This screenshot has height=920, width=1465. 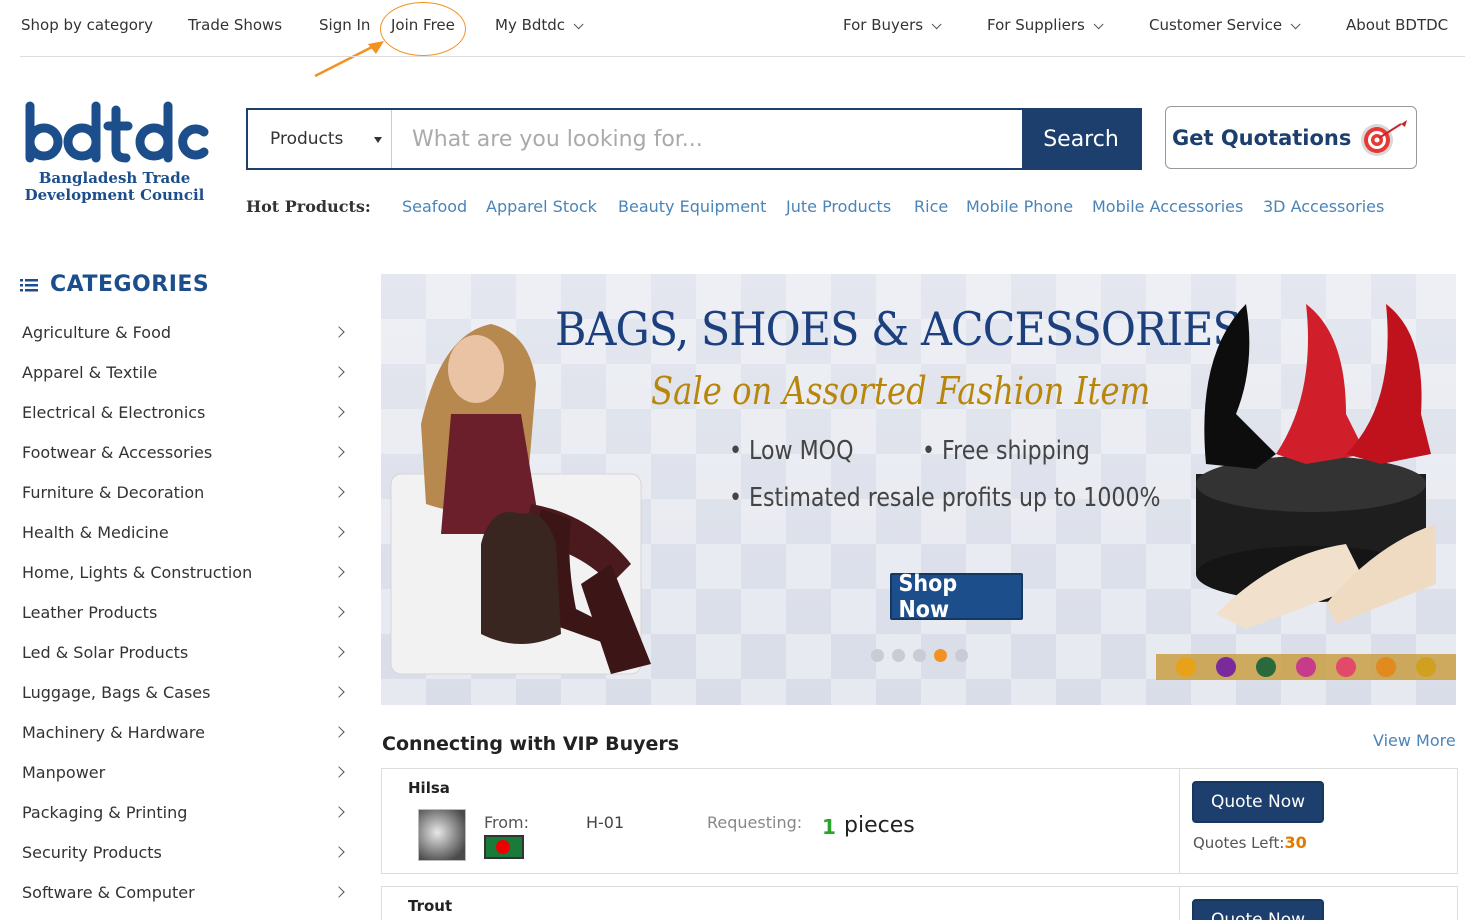 I want to click on dropdown-arrow-icon, so click(x=378, y=140).